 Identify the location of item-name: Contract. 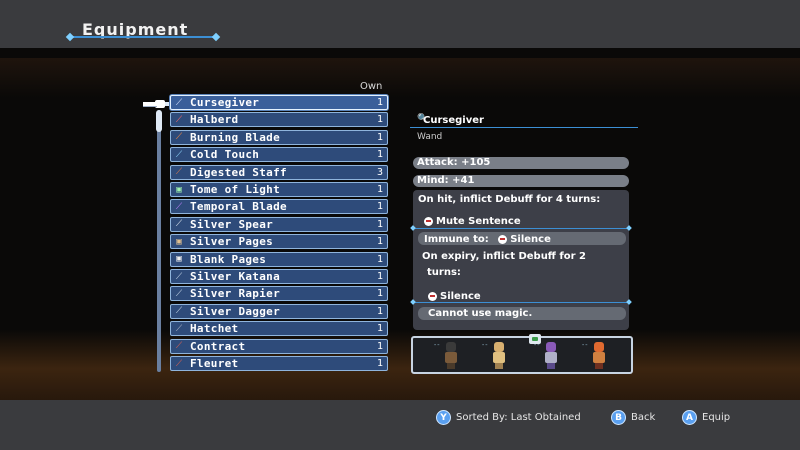
(218, 346).